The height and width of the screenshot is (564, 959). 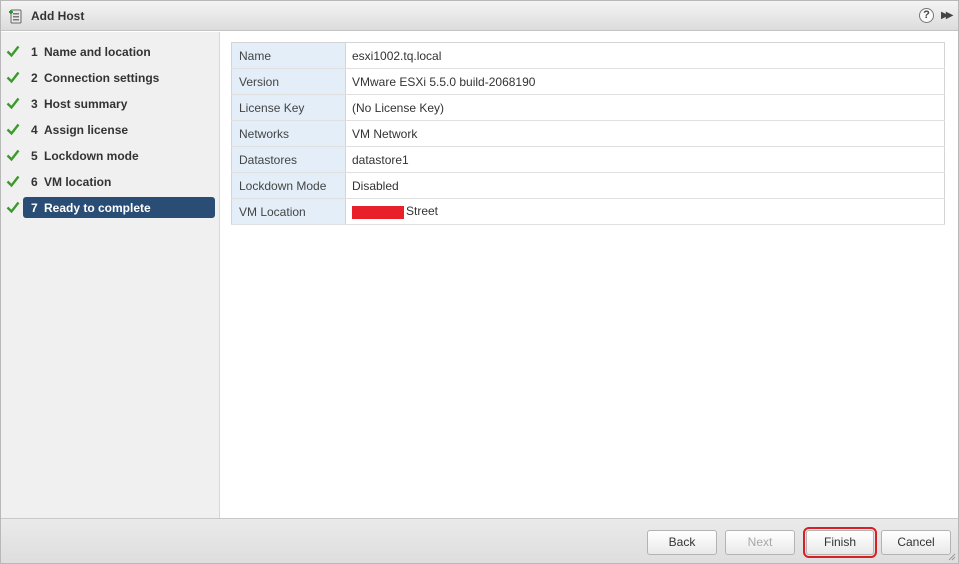 What do you see at coordinates (288, 55) in the screenshot?
I see `row-key: Name` at bounding box center [288, 55].